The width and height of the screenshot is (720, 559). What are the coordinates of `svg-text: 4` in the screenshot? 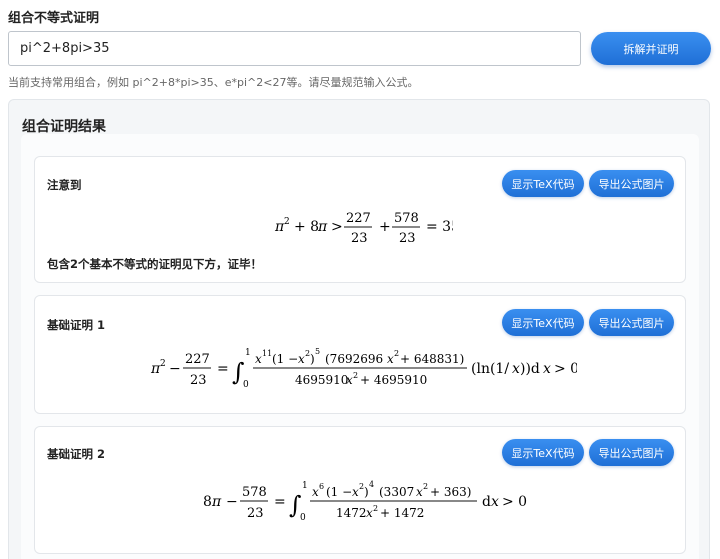 It's located at (371, 484).